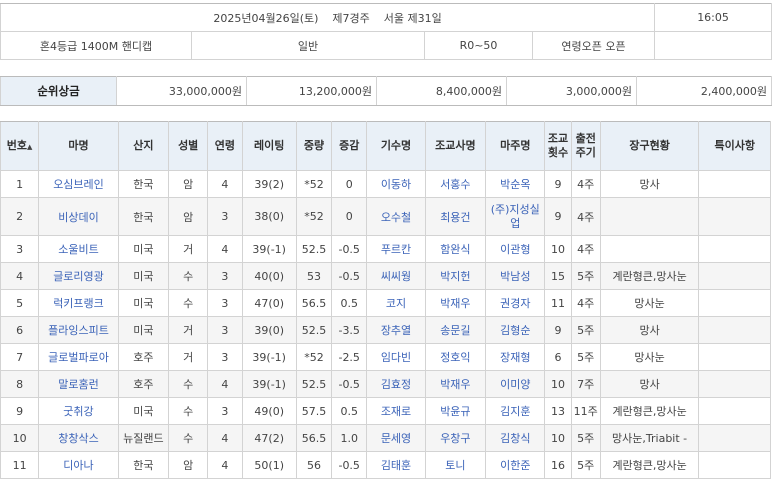 This screenshot has width=773, height=488. Describe the element at coordinates (558, 465) in the screenshot. I see `cell-training-count: 16` at that location.